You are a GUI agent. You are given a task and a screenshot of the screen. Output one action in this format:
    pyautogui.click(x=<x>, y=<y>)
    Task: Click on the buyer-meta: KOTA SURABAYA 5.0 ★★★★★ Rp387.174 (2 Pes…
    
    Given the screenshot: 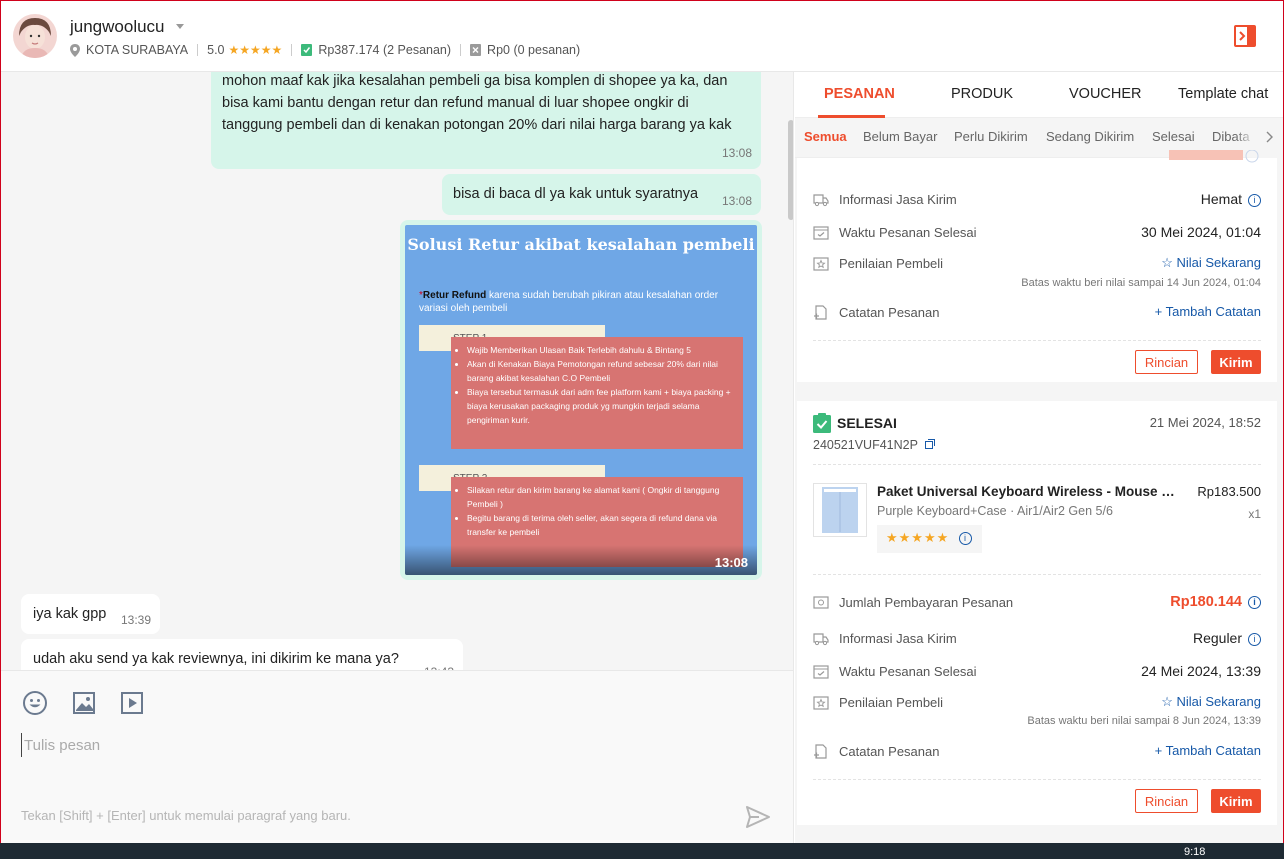 What is the action you would take?
    pyautogui.click(x=325, y=50)
    